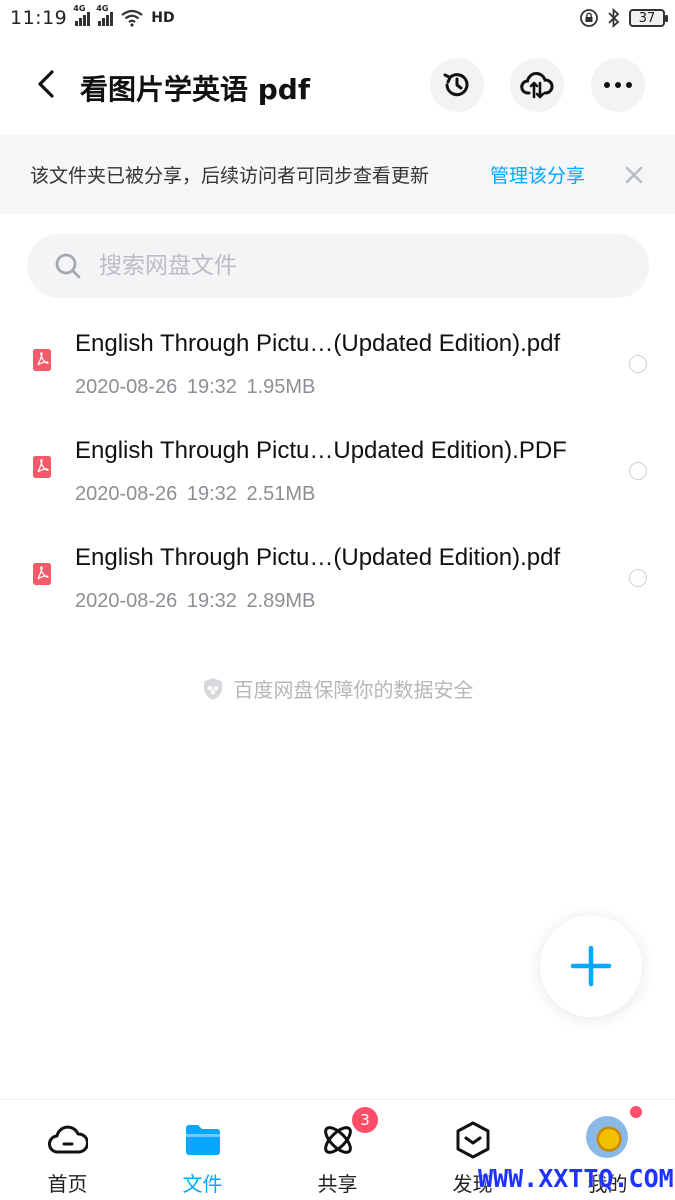 The height and width of the screenshot is (1200, 675). I want to click on folder-icon, so click(203, 1140).